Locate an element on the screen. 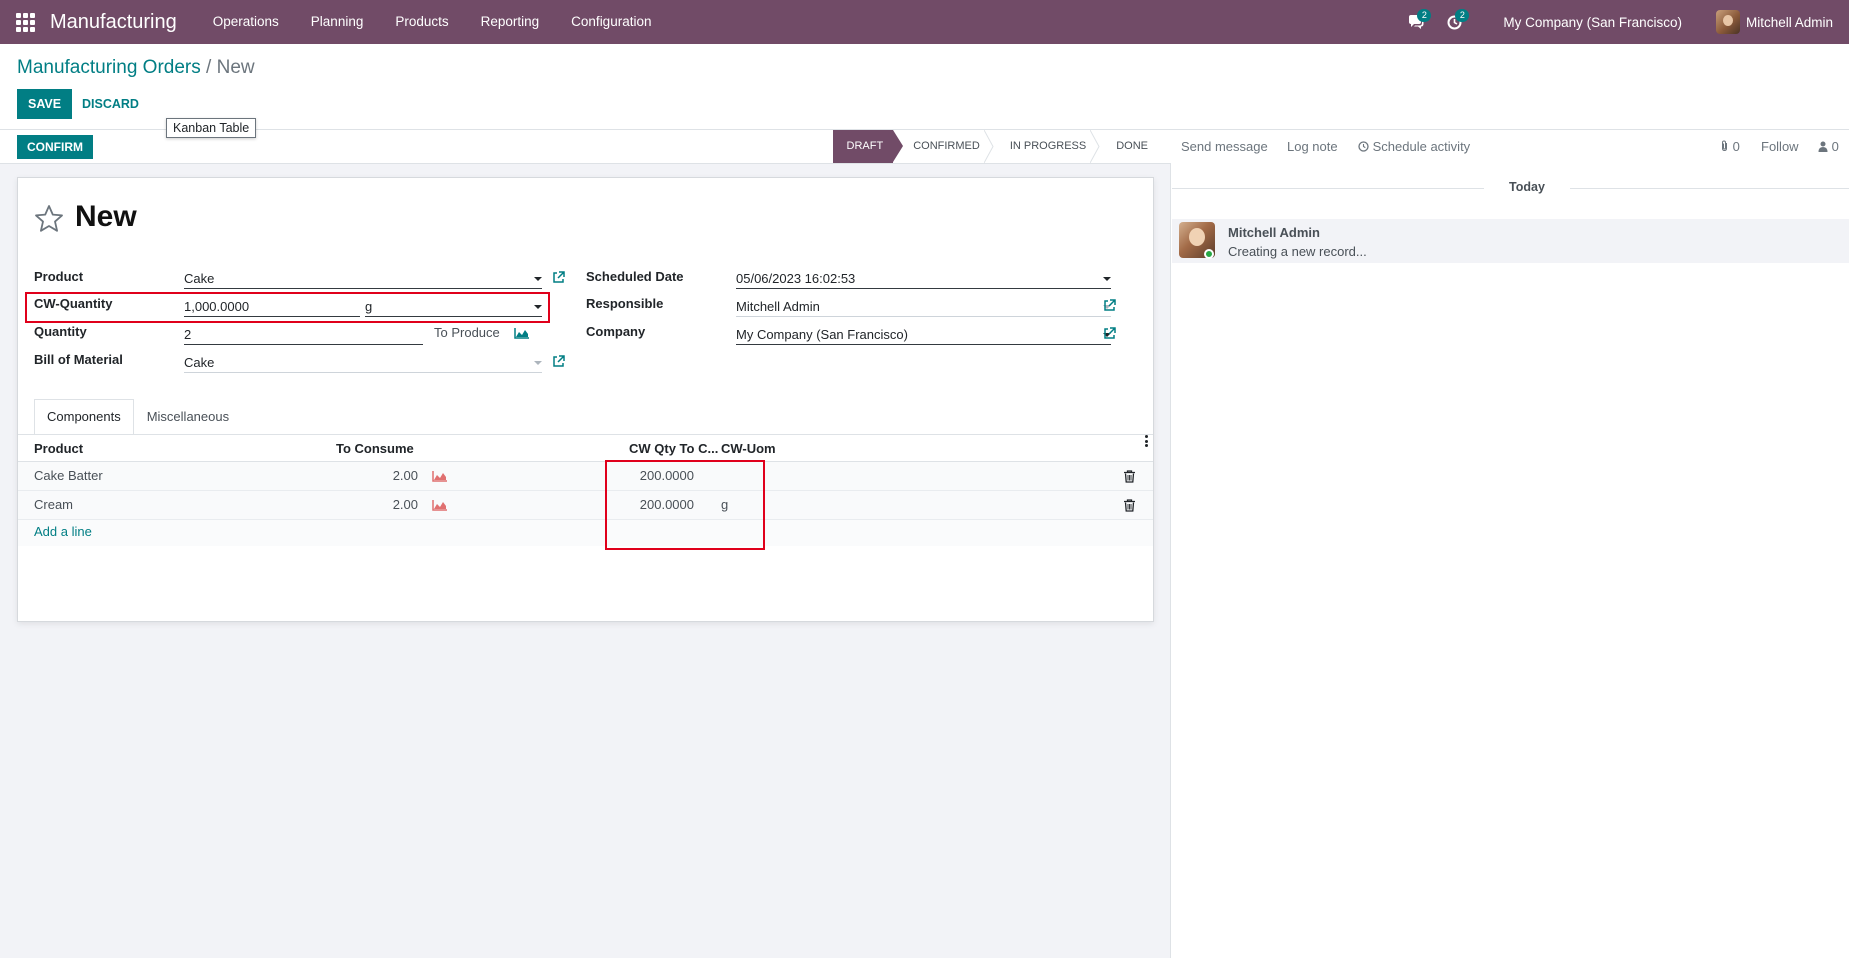  separator-line is located at coordinates (1709, 188).